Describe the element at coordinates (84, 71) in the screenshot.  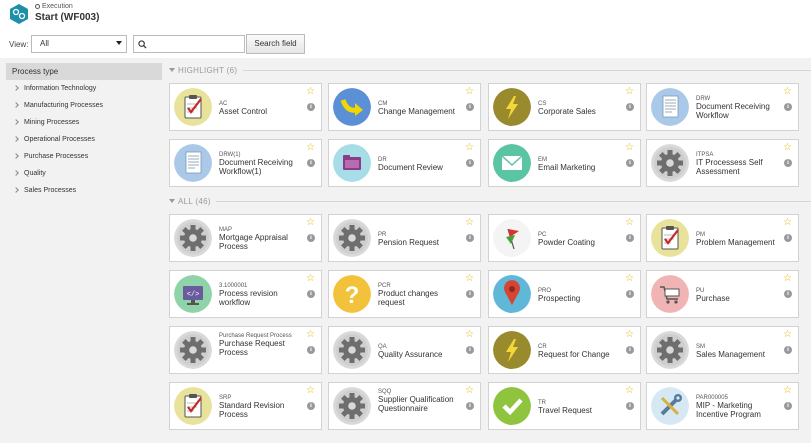
I see `sidebar-title: Process type` at that location.